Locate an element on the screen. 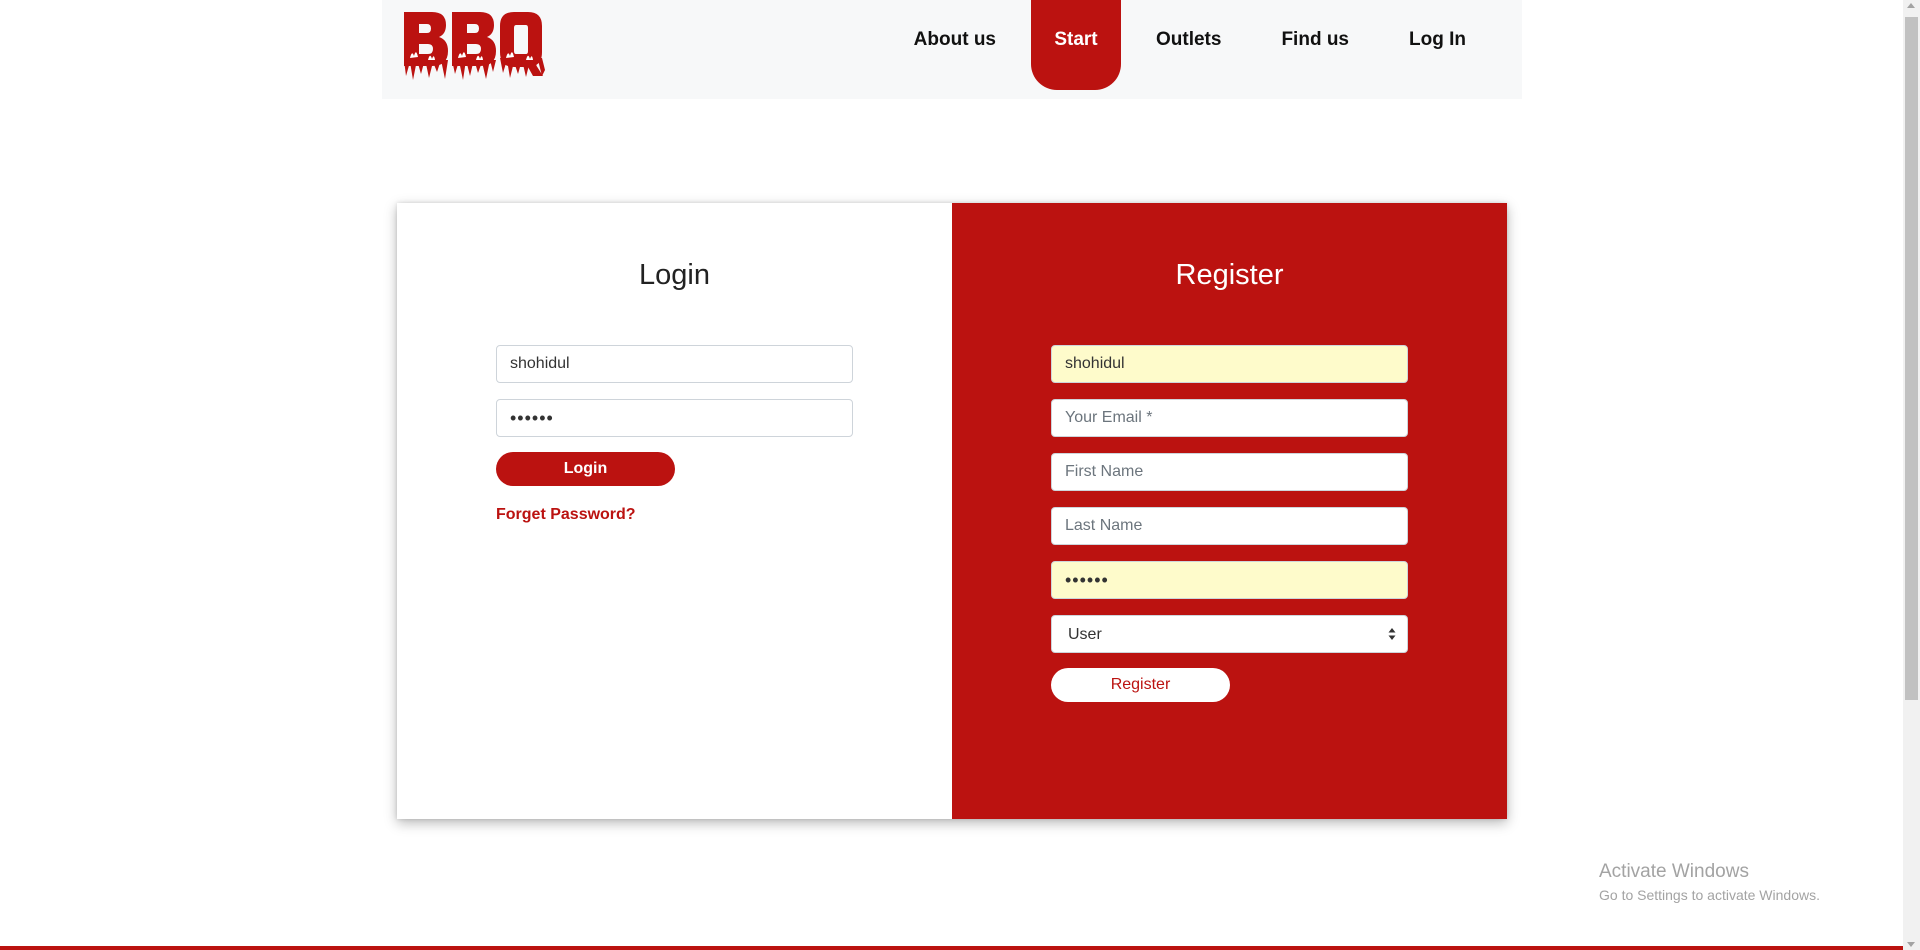 The width and height of the screenshot is (1920, 950). watermark-subtitle: Go to Settings to activate Windows. is located at coordinates (1709, 895).